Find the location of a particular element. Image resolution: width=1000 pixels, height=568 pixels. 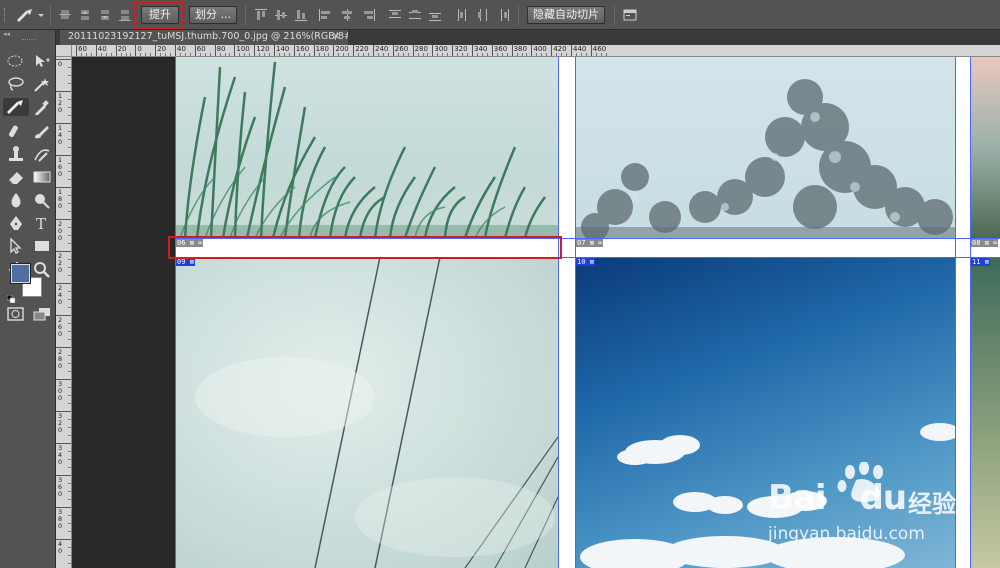

ruler-label: 3 6 0 is located at coordinates (60, 487).